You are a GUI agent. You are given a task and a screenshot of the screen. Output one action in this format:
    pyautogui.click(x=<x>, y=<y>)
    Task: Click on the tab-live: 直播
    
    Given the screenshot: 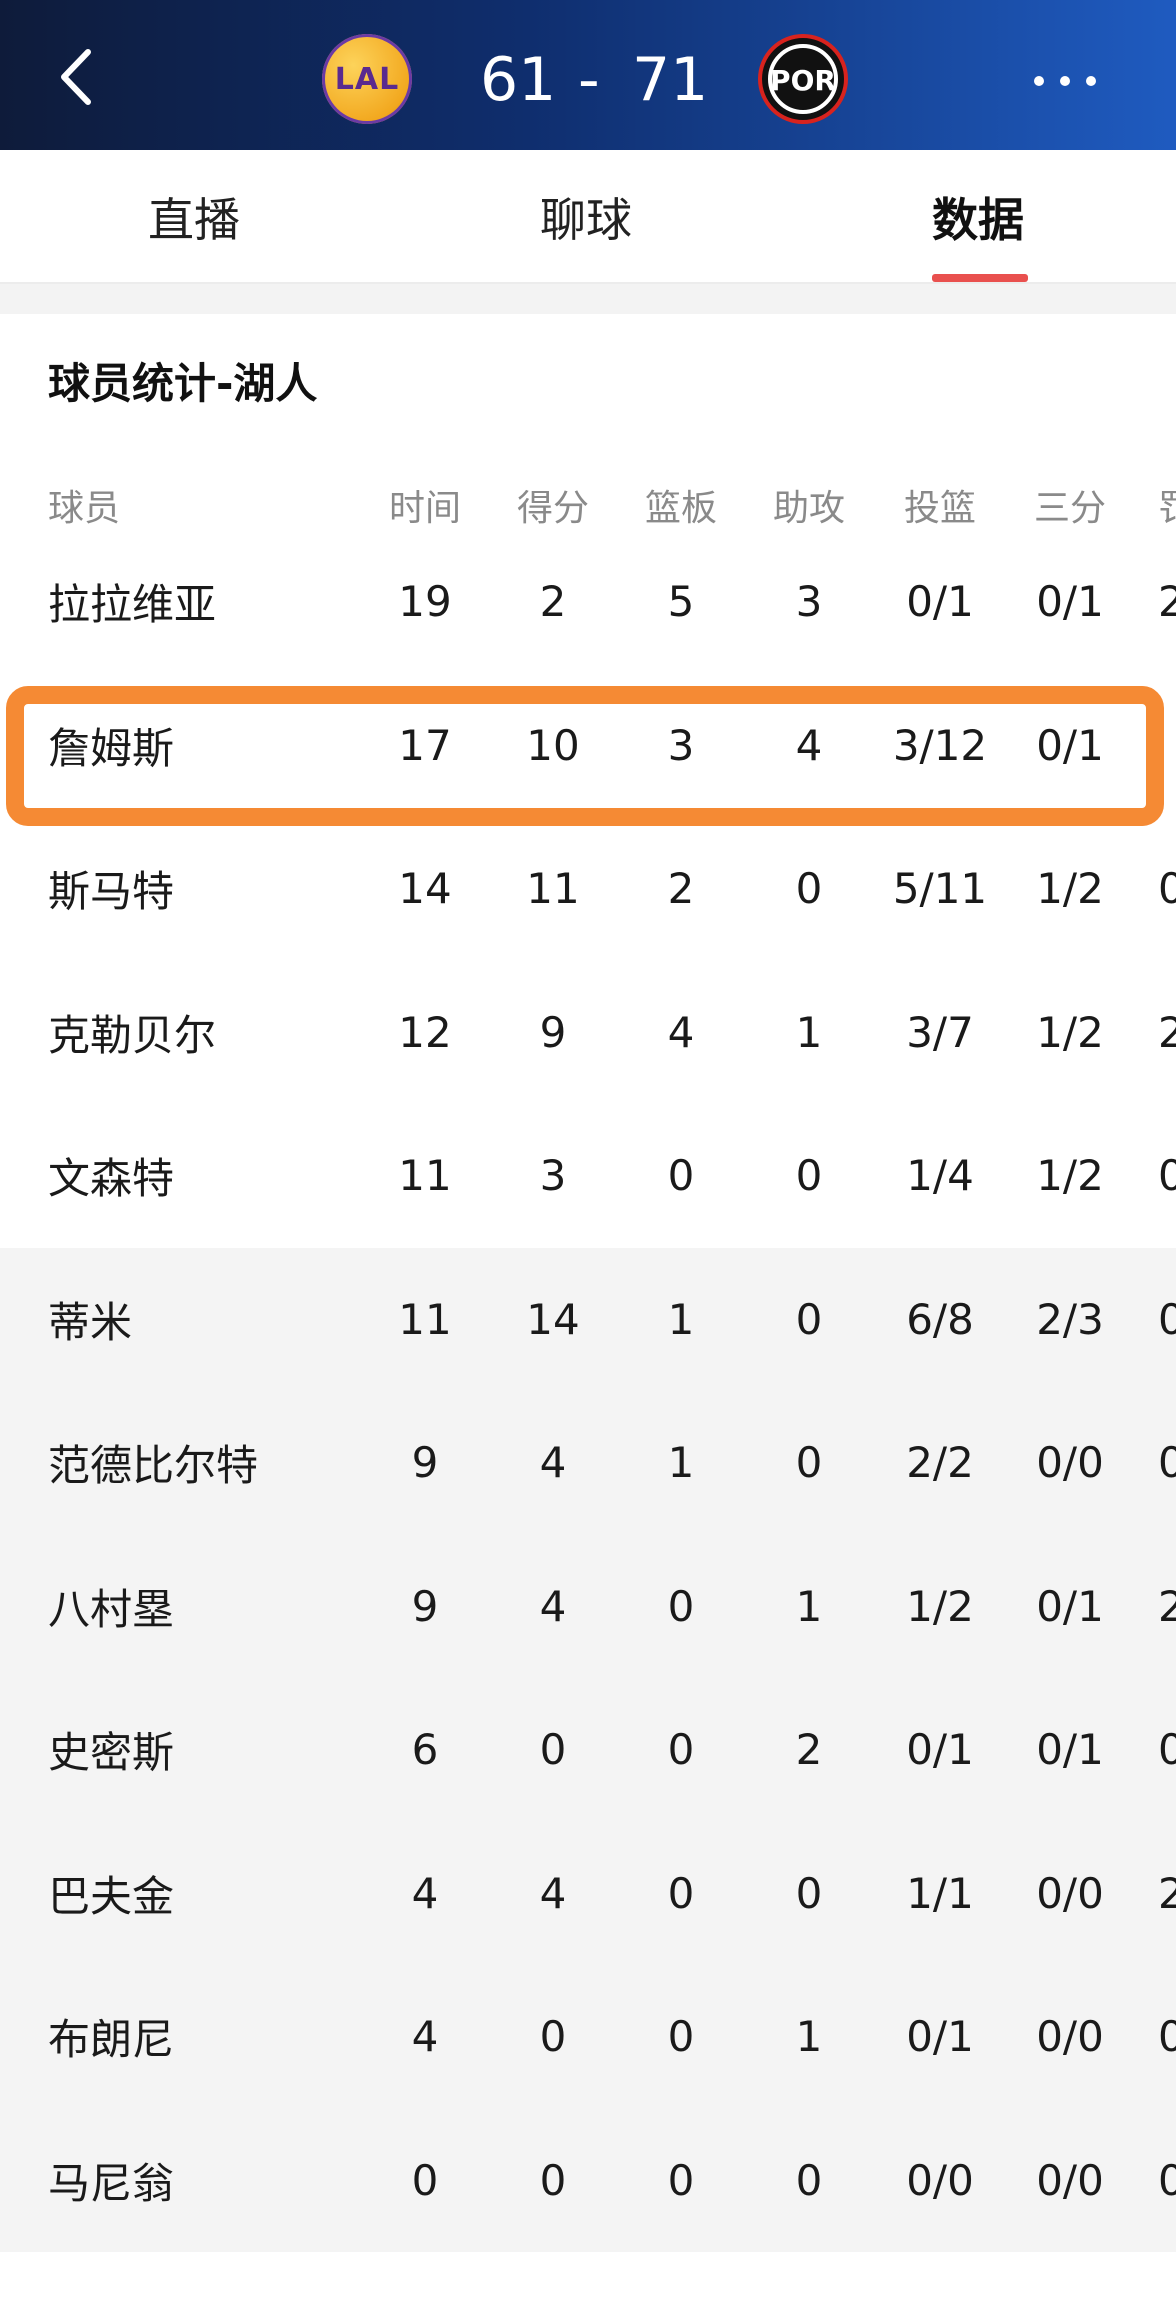 What is the action you would take?
    pyautogui.click(x=194, y=217)
    